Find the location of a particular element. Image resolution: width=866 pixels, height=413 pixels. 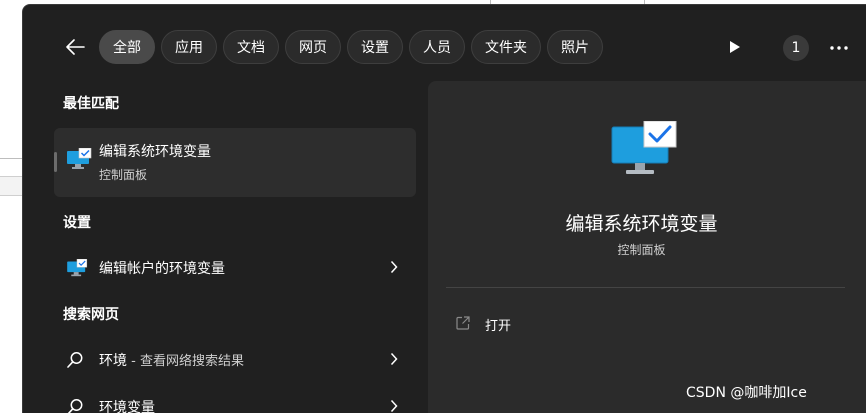

detail-subtitle: 控制面板 is located at coordinates (641, 250).